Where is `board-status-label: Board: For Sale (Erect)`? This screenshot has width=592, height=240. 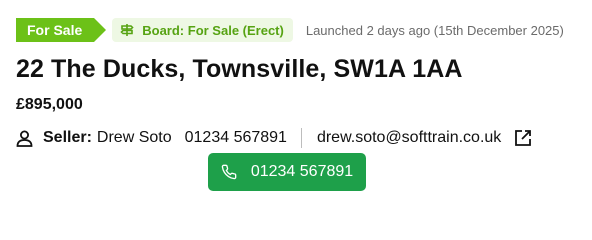 board-status-label: Board: For Sale (Erect) is located at coordinates (213, 30).